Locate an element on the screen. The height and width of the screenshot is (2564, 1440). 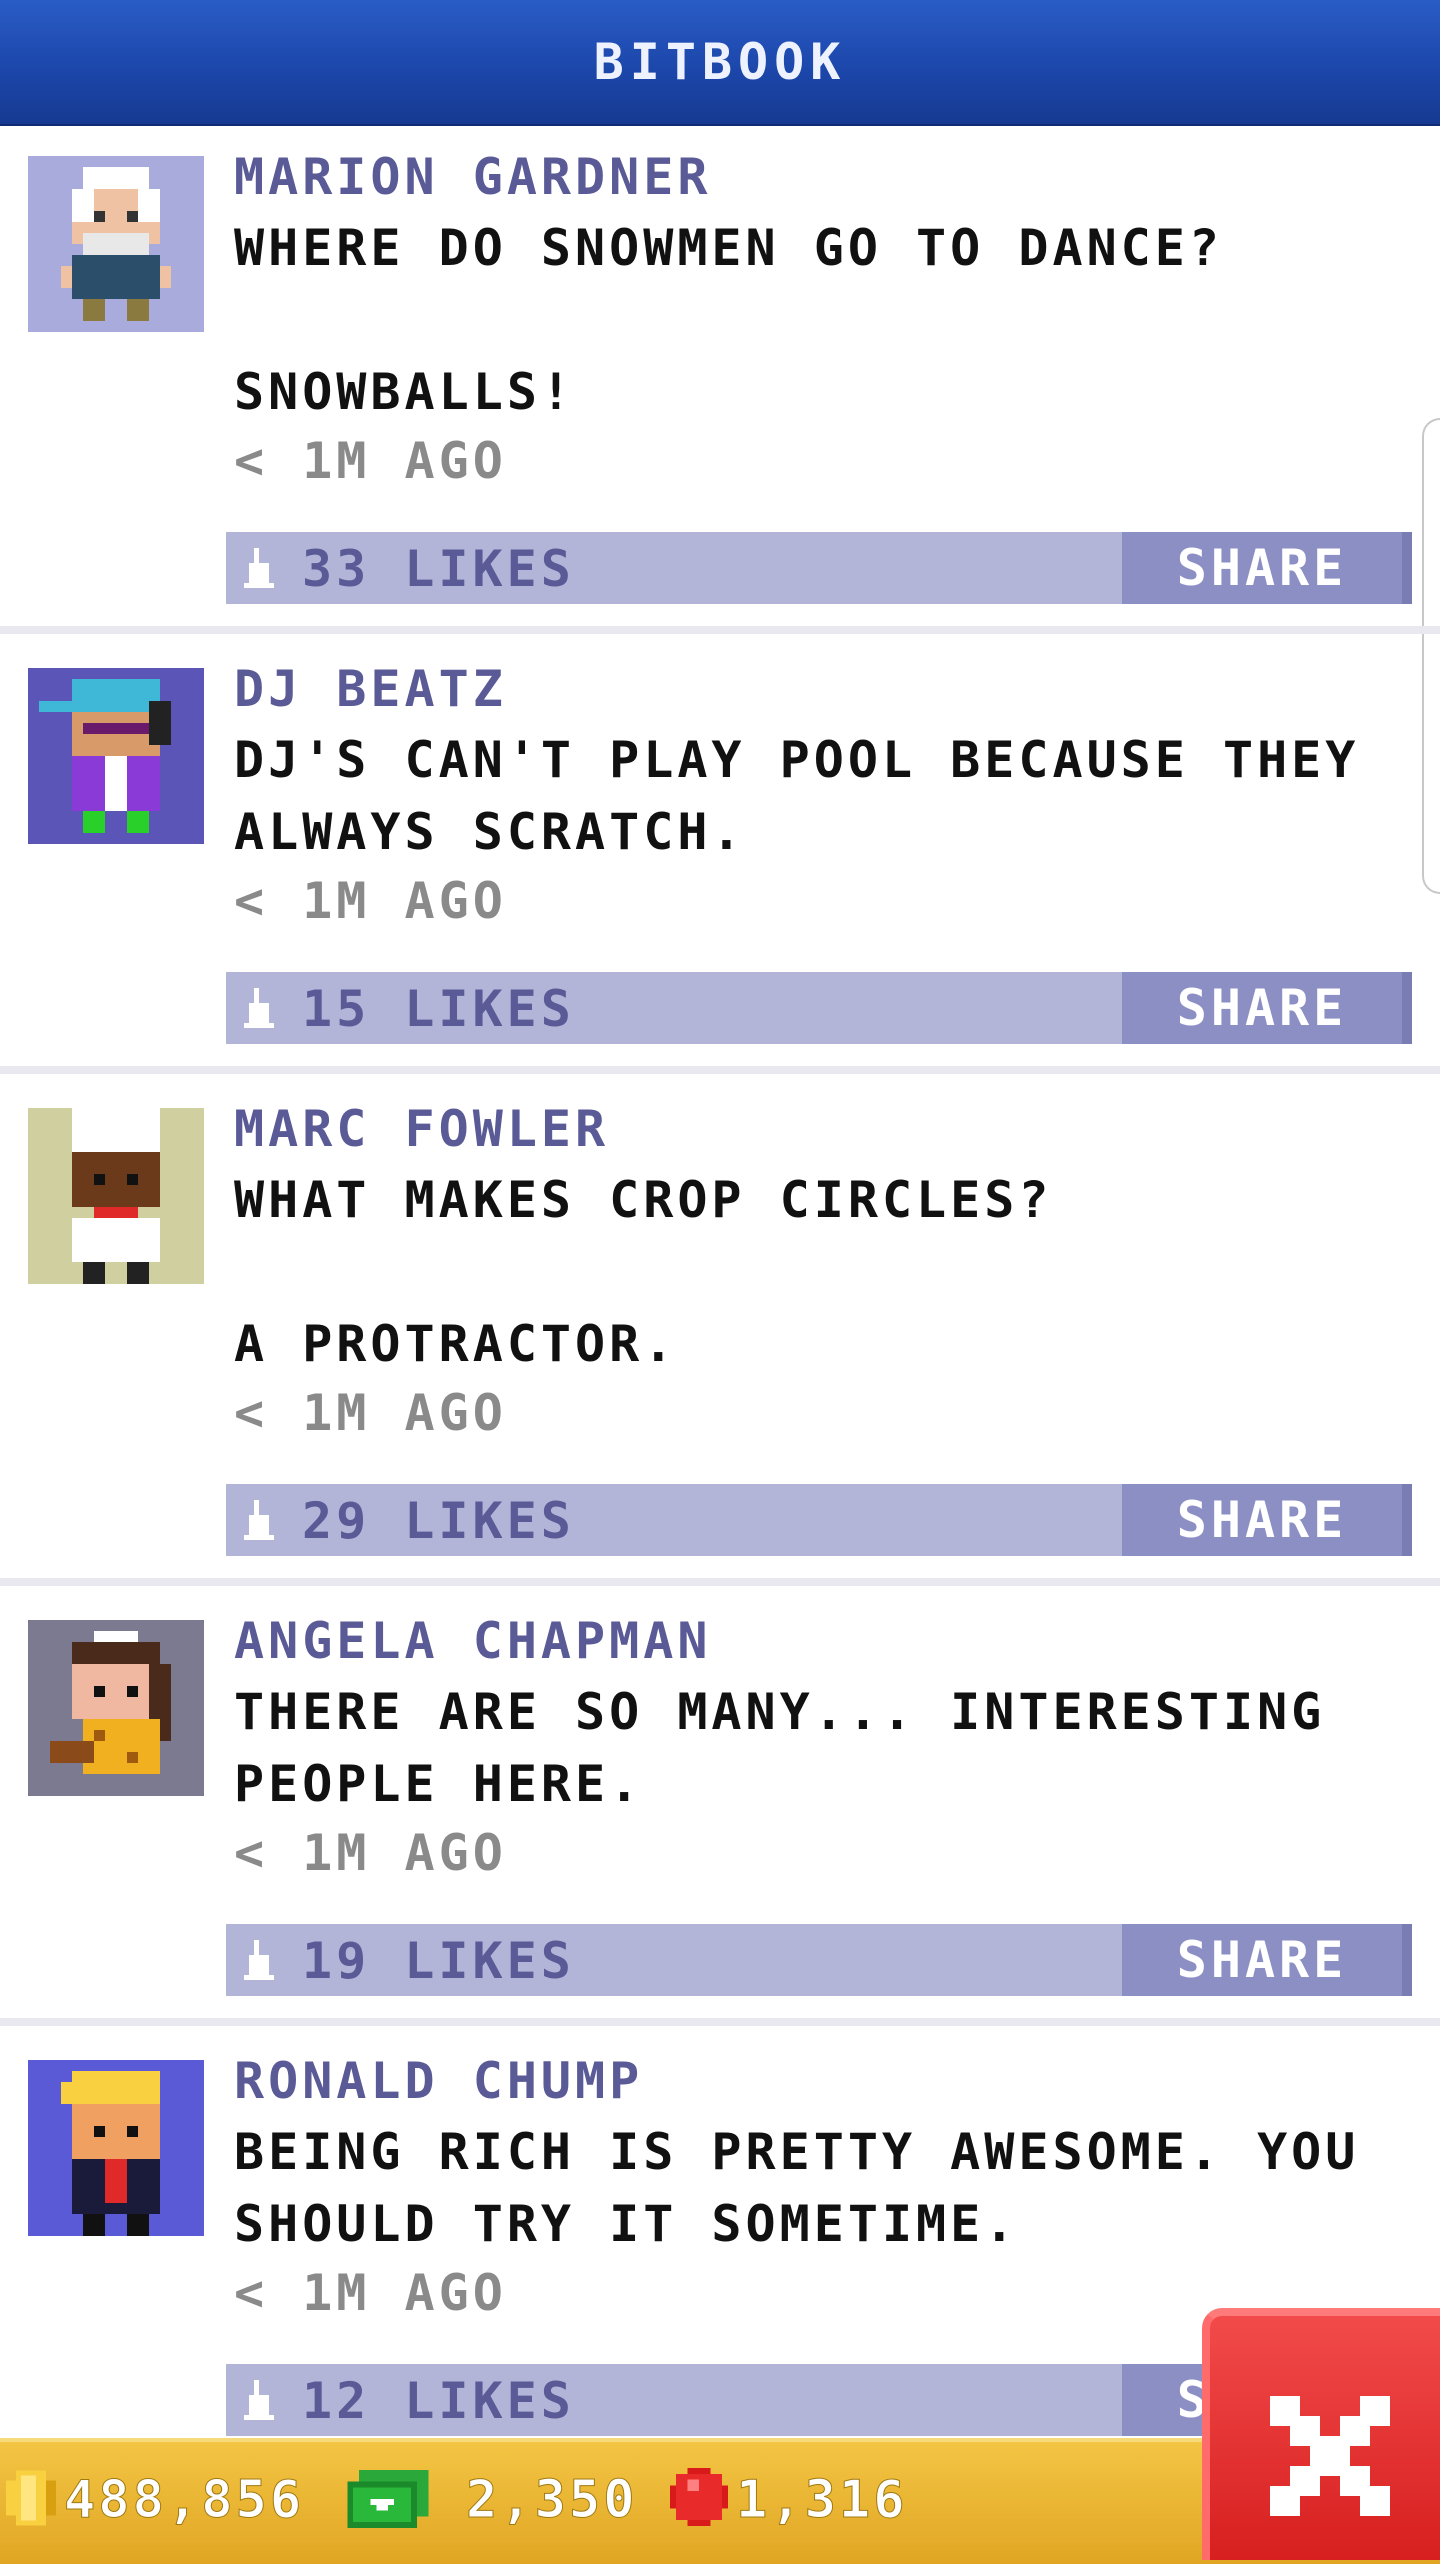
post-message: WHERE DO SNOWMEN GO TO DANCE? SNOWBALLS! is located at coordinates (728, 320).